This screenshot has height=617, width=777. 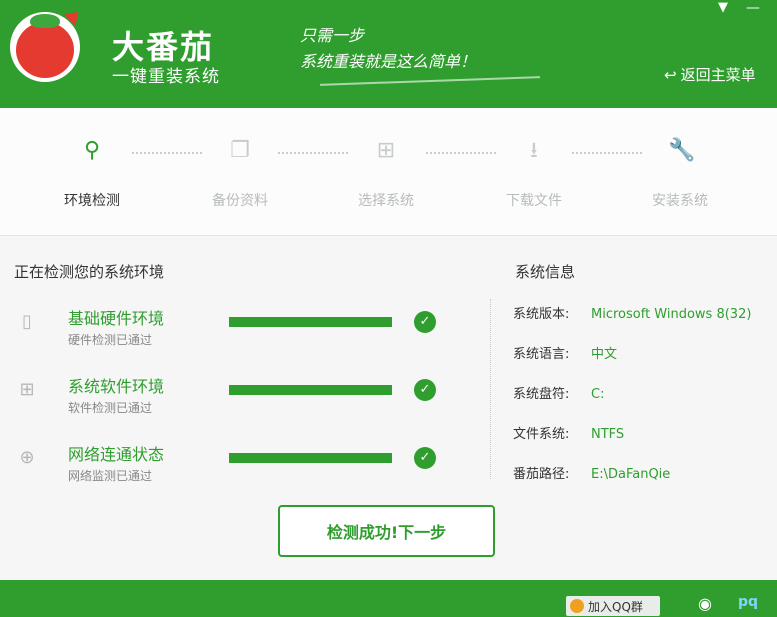 I want to click on step-install: 🔧 安装系统, so click(x=680, y=174).